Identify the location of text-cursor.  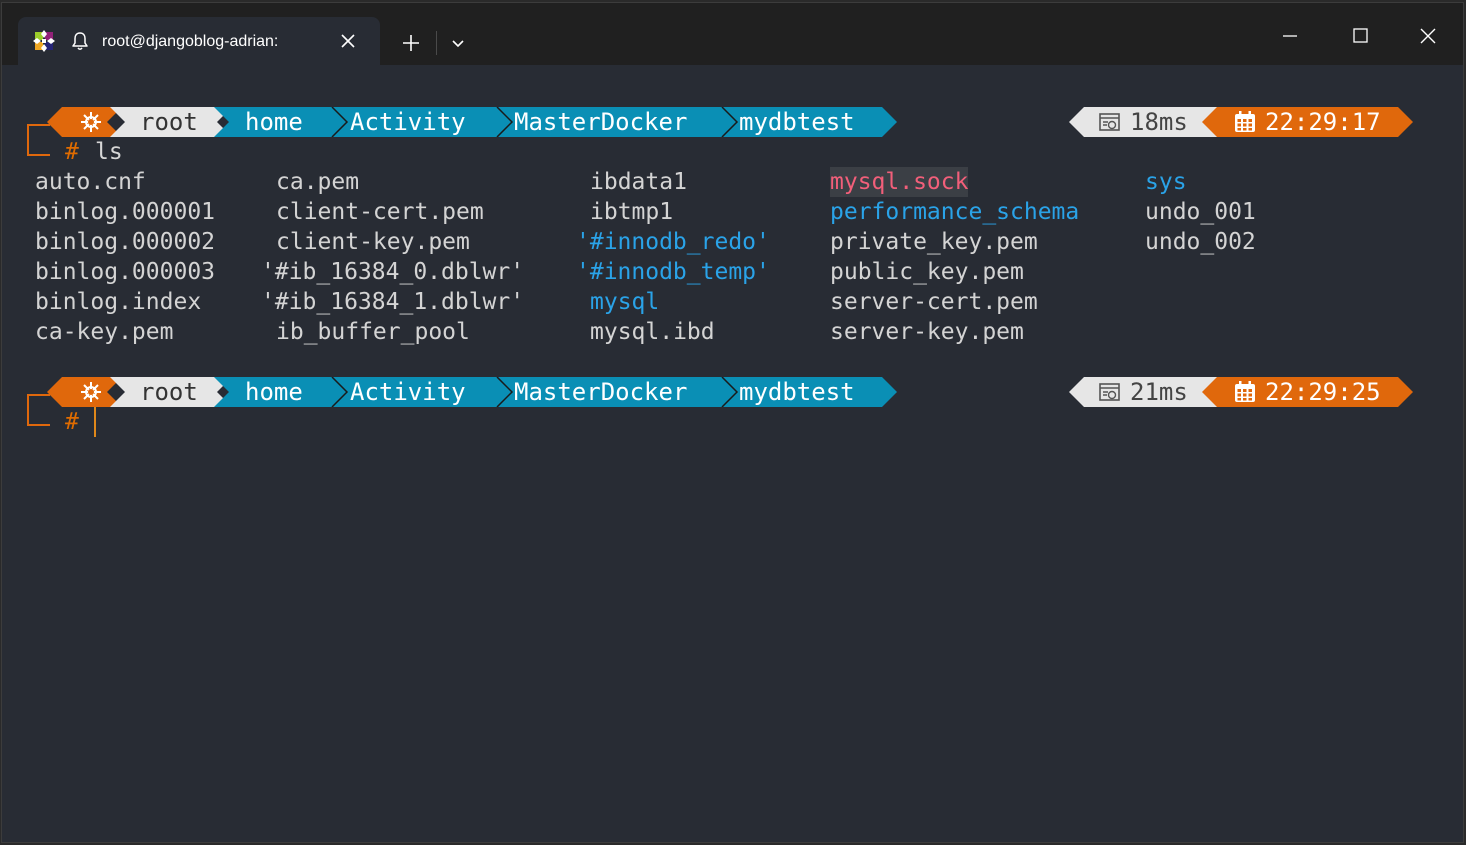
(95, 422).